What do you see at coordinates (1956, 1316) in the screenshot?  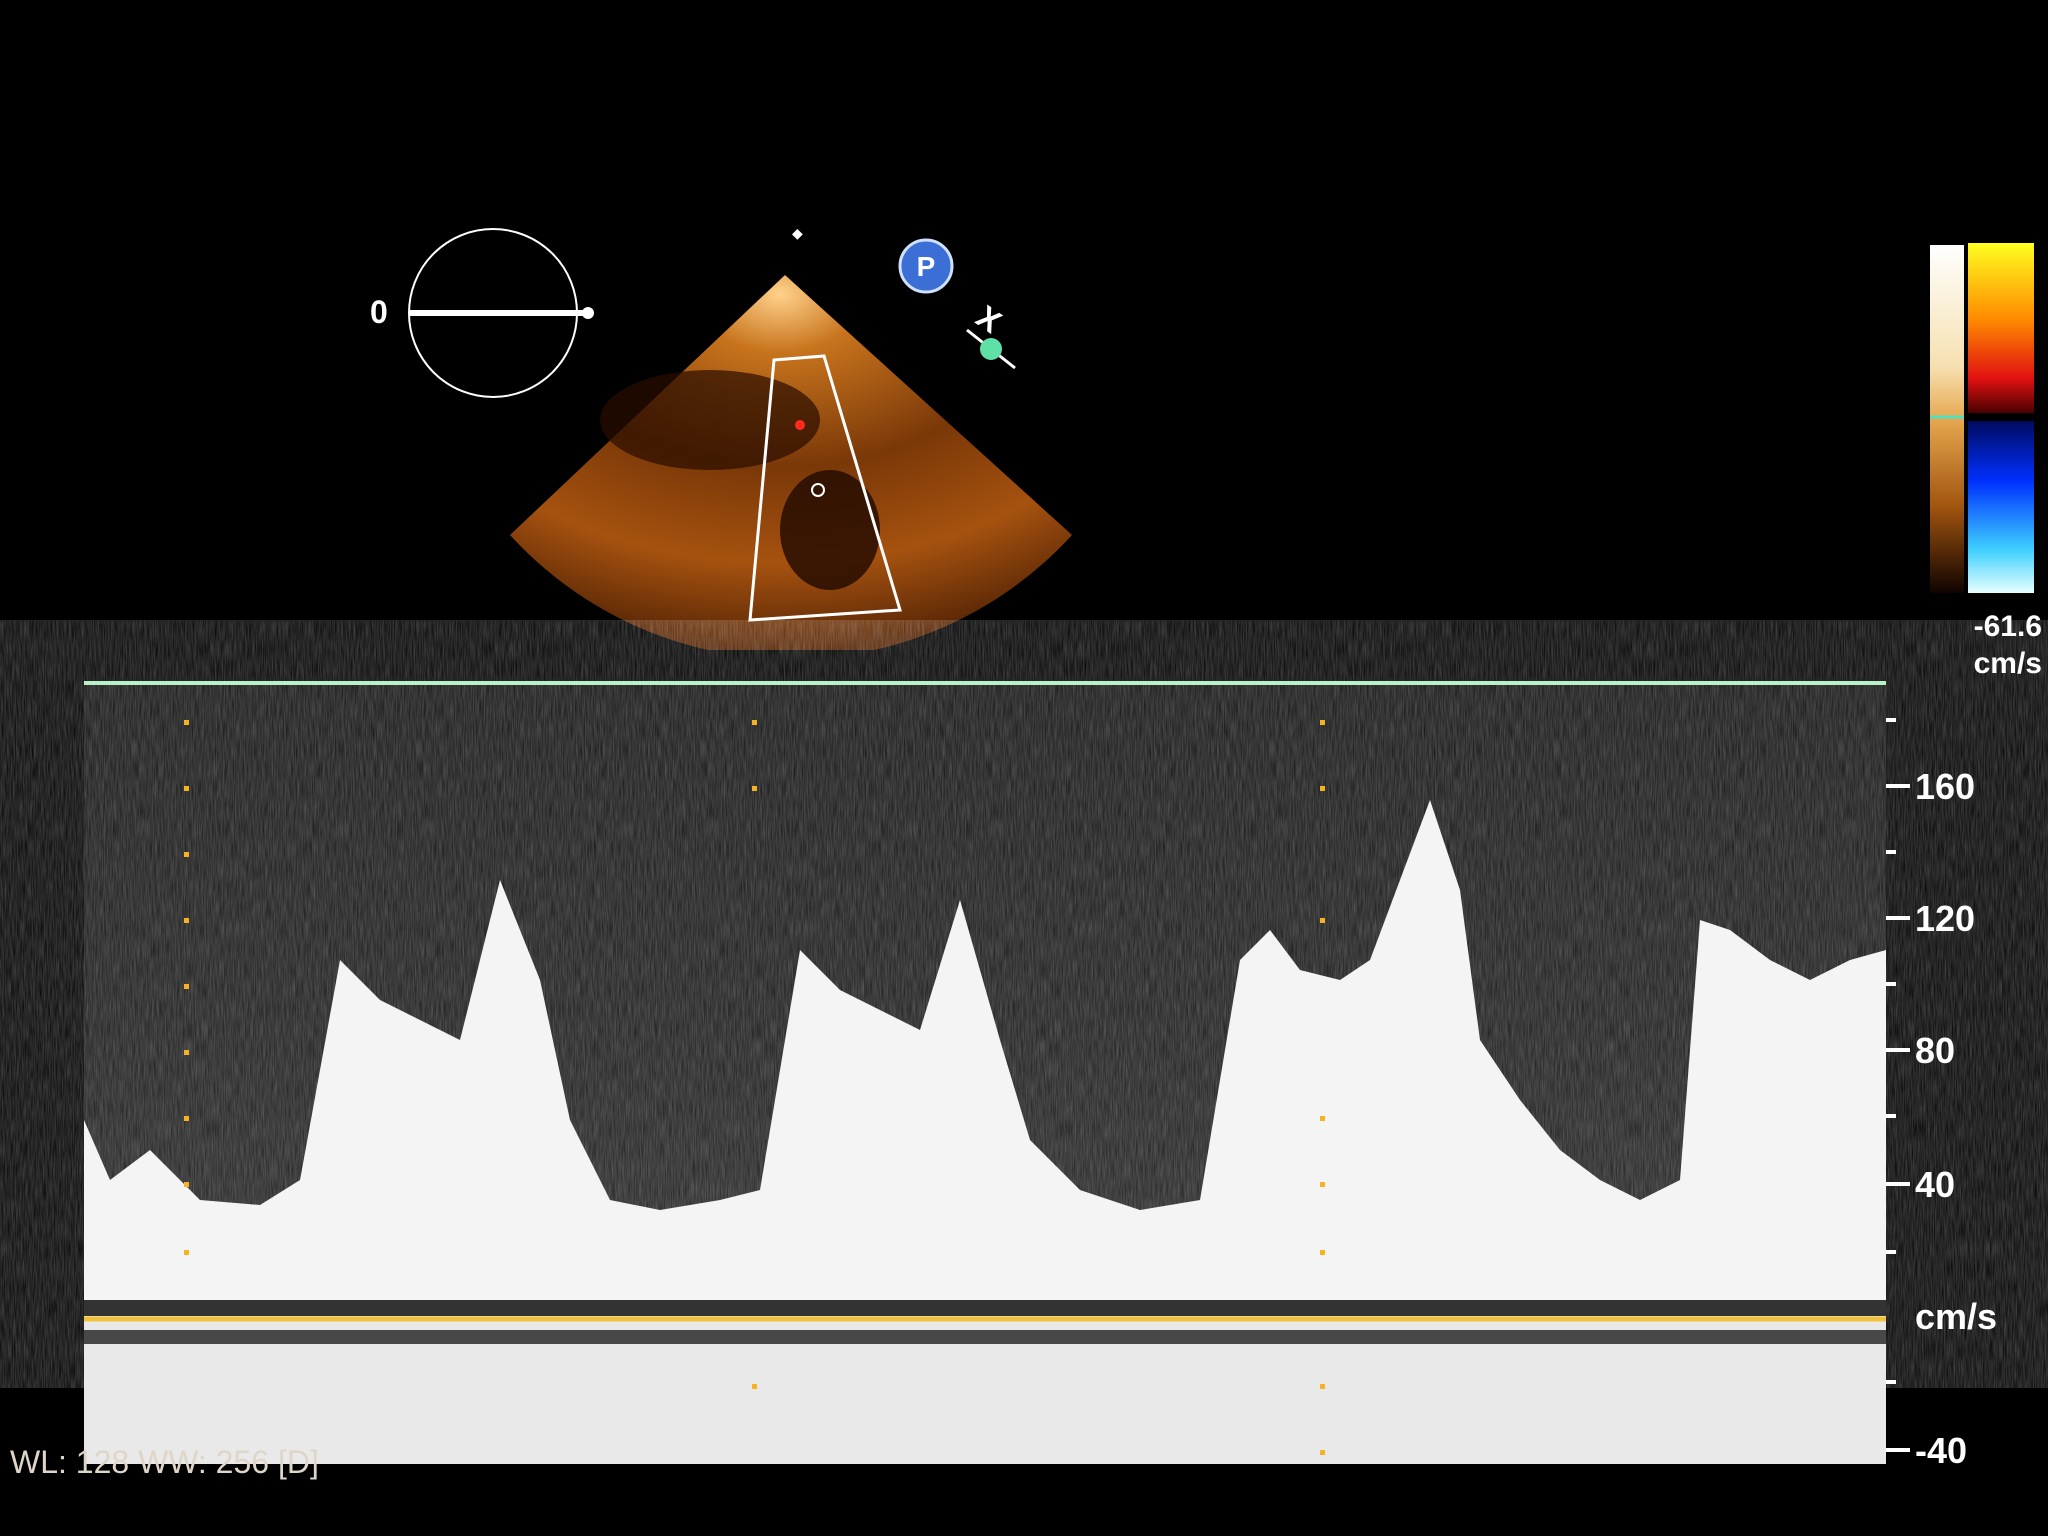 I see `velocity-axis-unit: cm/s` at bounding box center [1956, 1316].